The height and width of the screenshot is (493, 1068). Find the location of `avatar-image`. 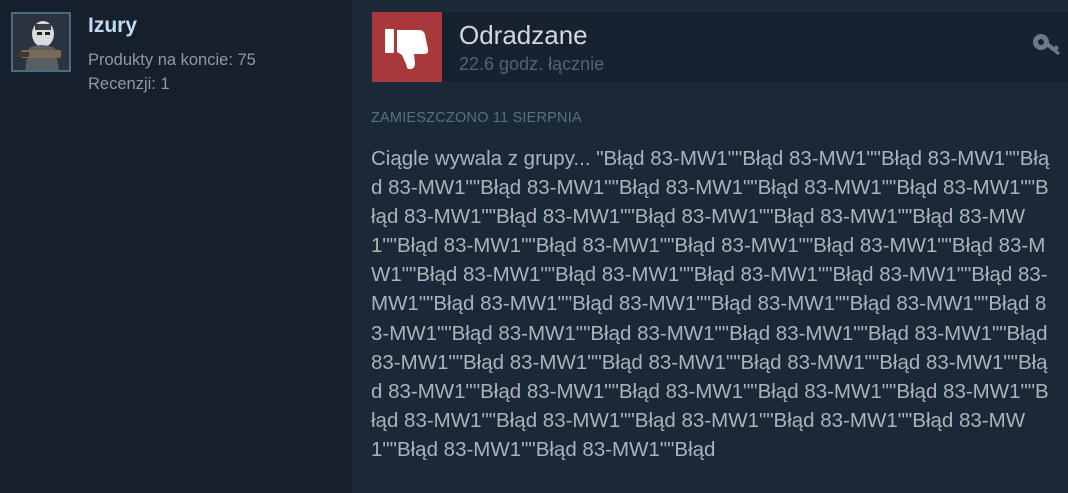

avatar-image is located at coordinates (41, 42).